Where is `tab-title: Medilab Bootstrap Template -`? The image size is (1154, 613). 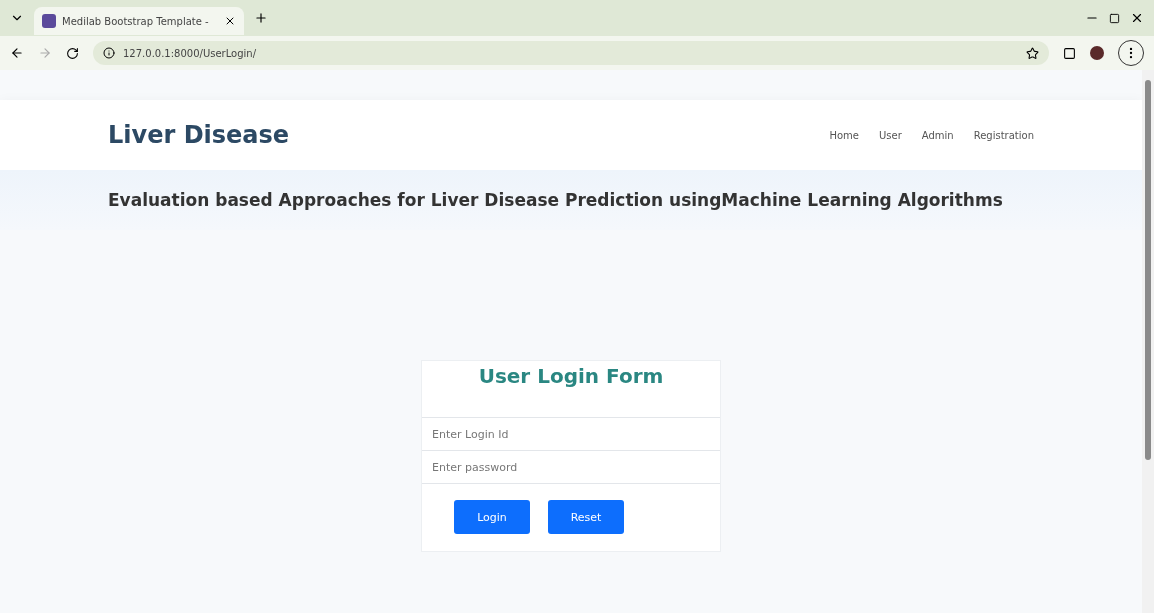 tab-title: Medilab Bootstrap Template - is located at coordinates (136, 21).